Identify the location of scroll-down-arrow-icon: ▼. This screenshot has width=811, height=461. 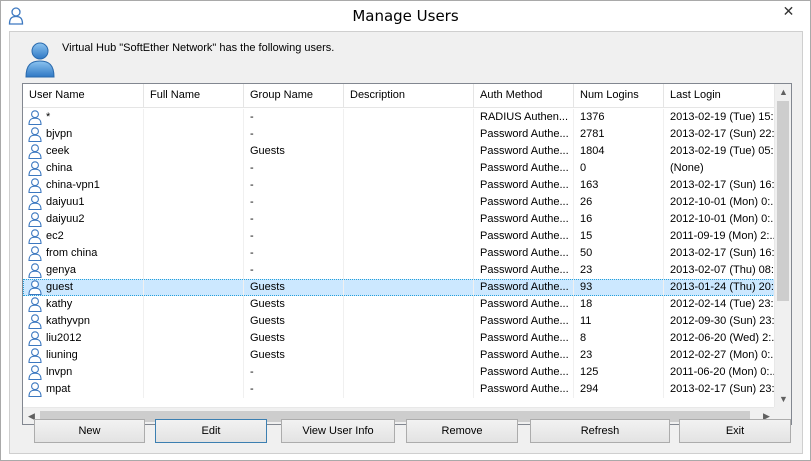
(783, 399).